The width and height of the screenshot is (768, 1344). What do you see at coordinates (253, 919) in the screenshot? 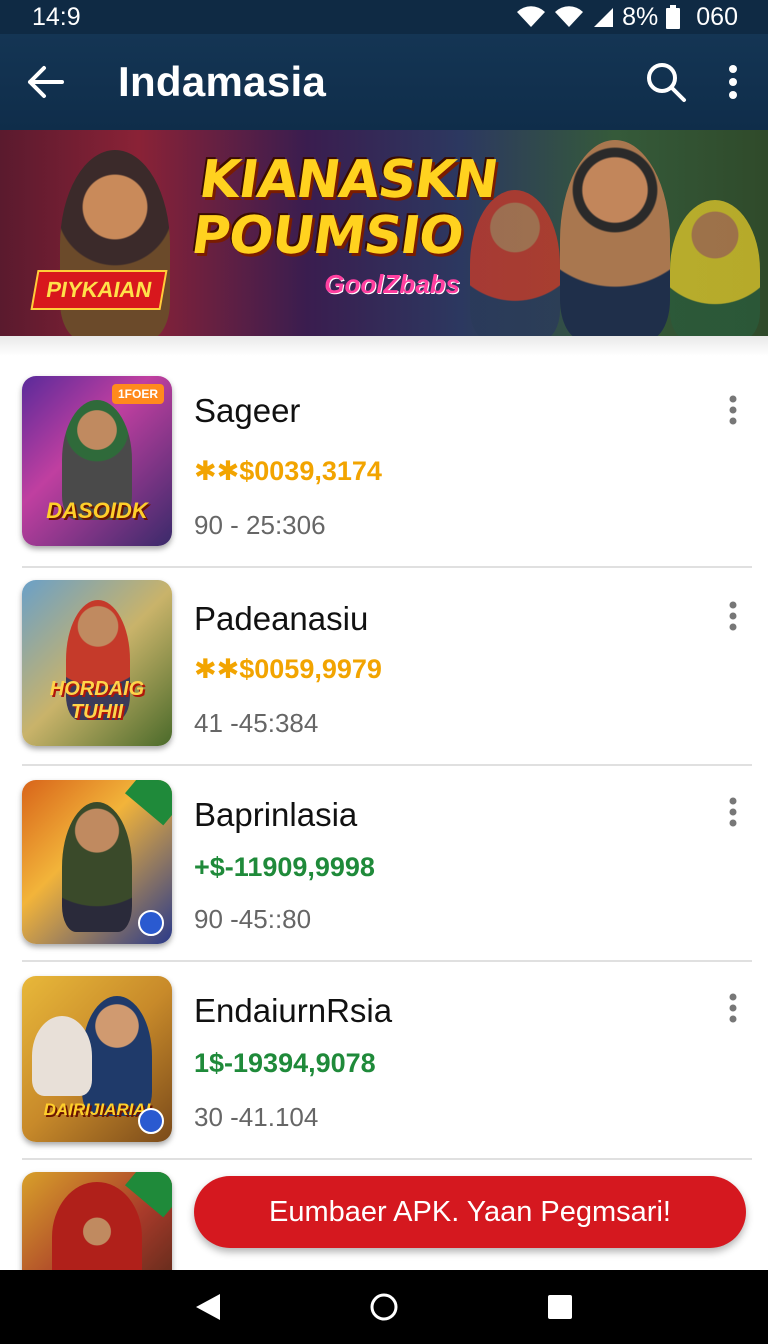
I see `app-meta: 90 -45::80` at bounding box center [253, 919].